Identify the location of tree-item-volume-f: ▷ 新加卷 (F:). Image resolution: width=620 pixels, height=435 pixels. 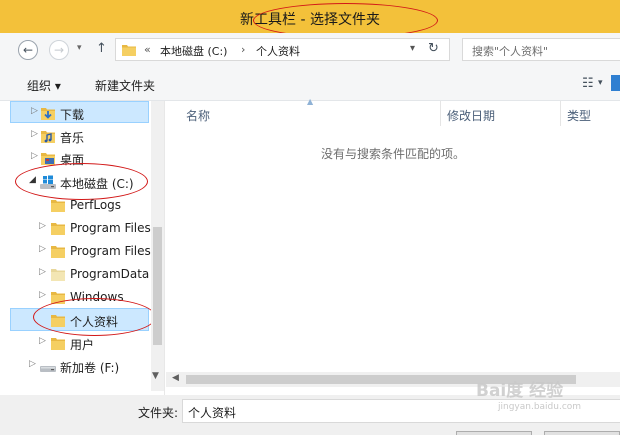
(75, 366).